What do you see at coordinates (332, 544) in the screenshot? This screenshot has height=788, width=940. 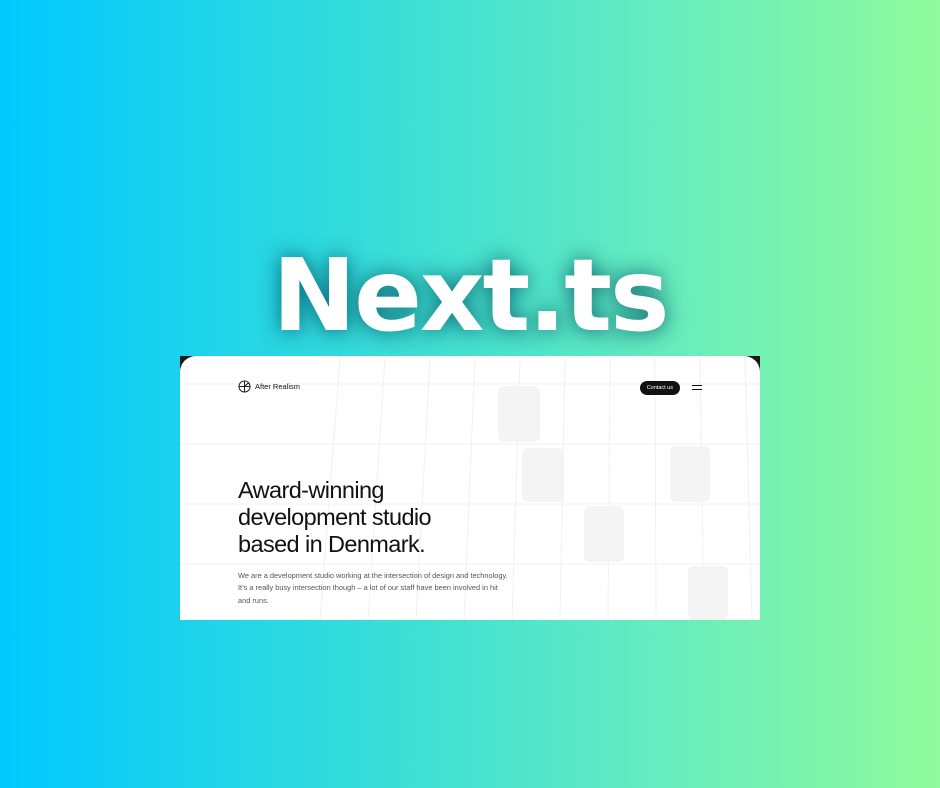 I see `headline-line: based in Denmark.` at bounding box center [332, 544].